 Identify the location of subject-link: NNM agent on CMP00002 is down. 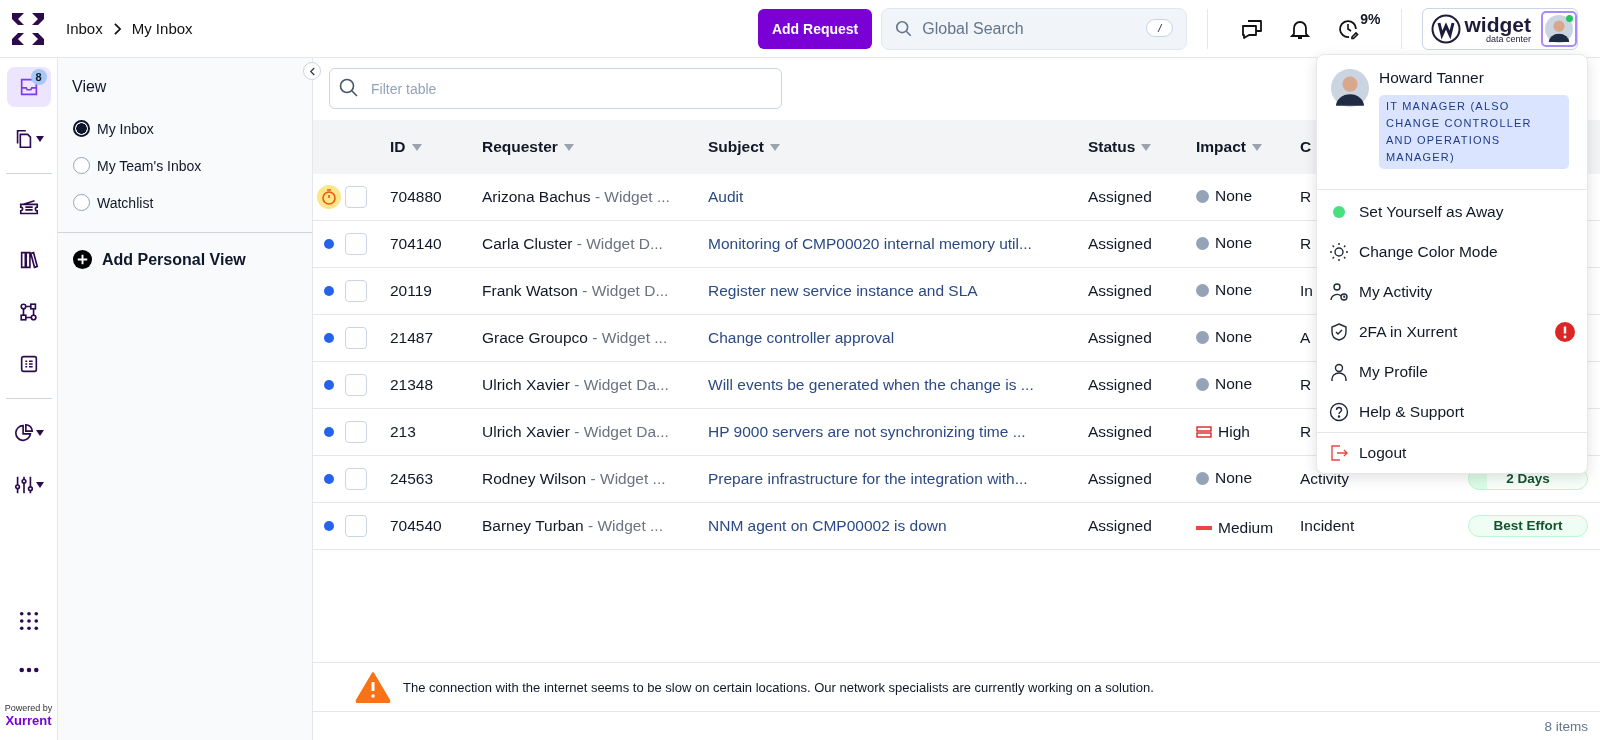
(827, 525).